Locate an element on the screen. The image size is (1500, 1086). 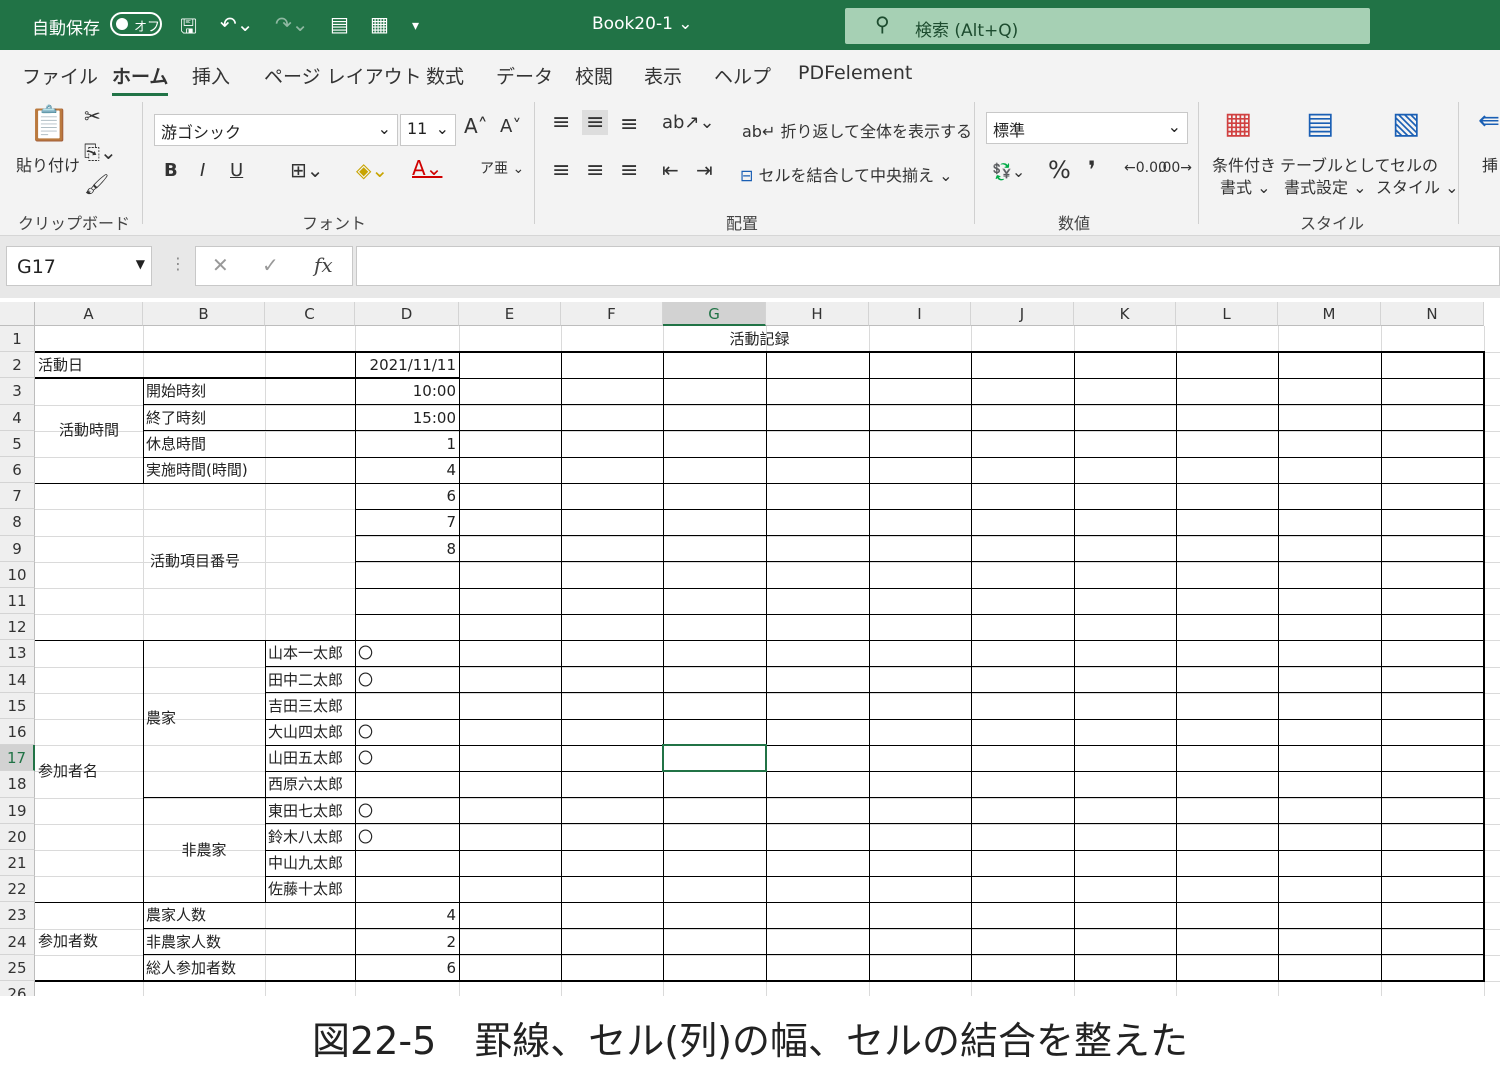
row-header-9: 9 is located at coordinates (17, 548).